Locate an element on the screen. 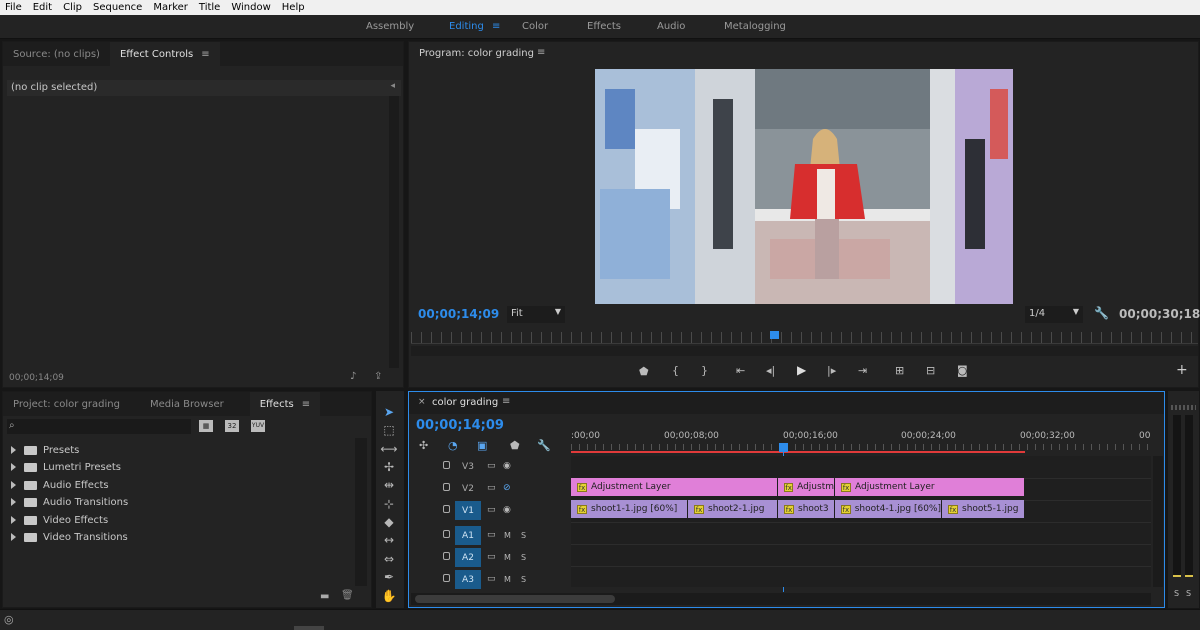  add-button-icon: + is located at coordinates (1182, 370).